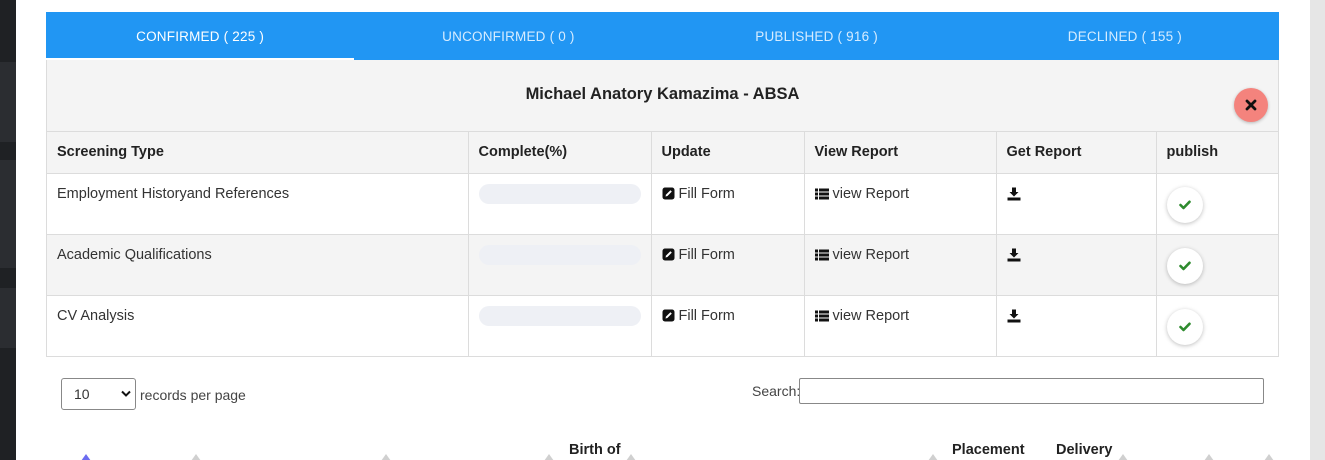 This screenshot has width=1325, height=460. What do you see at coordinates (1217, 153) in the screenshot?
I see `column-header: publish` at bounding box center [1217, 153].